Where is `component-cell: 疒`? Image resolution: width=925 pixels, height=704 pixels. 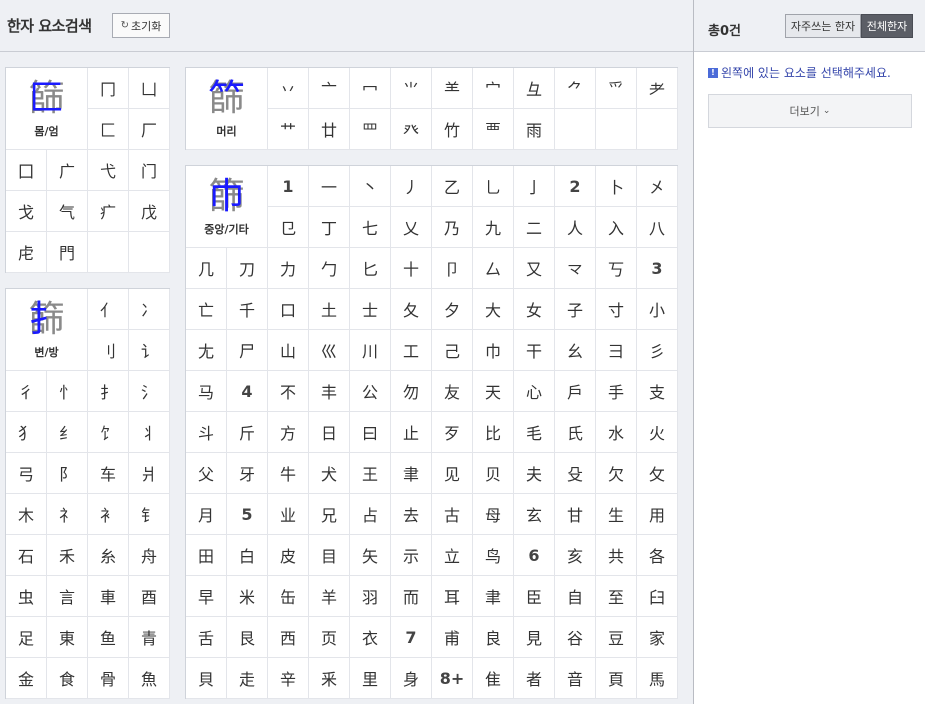
component-cell: 疒 is located at coordinates (108, 211).